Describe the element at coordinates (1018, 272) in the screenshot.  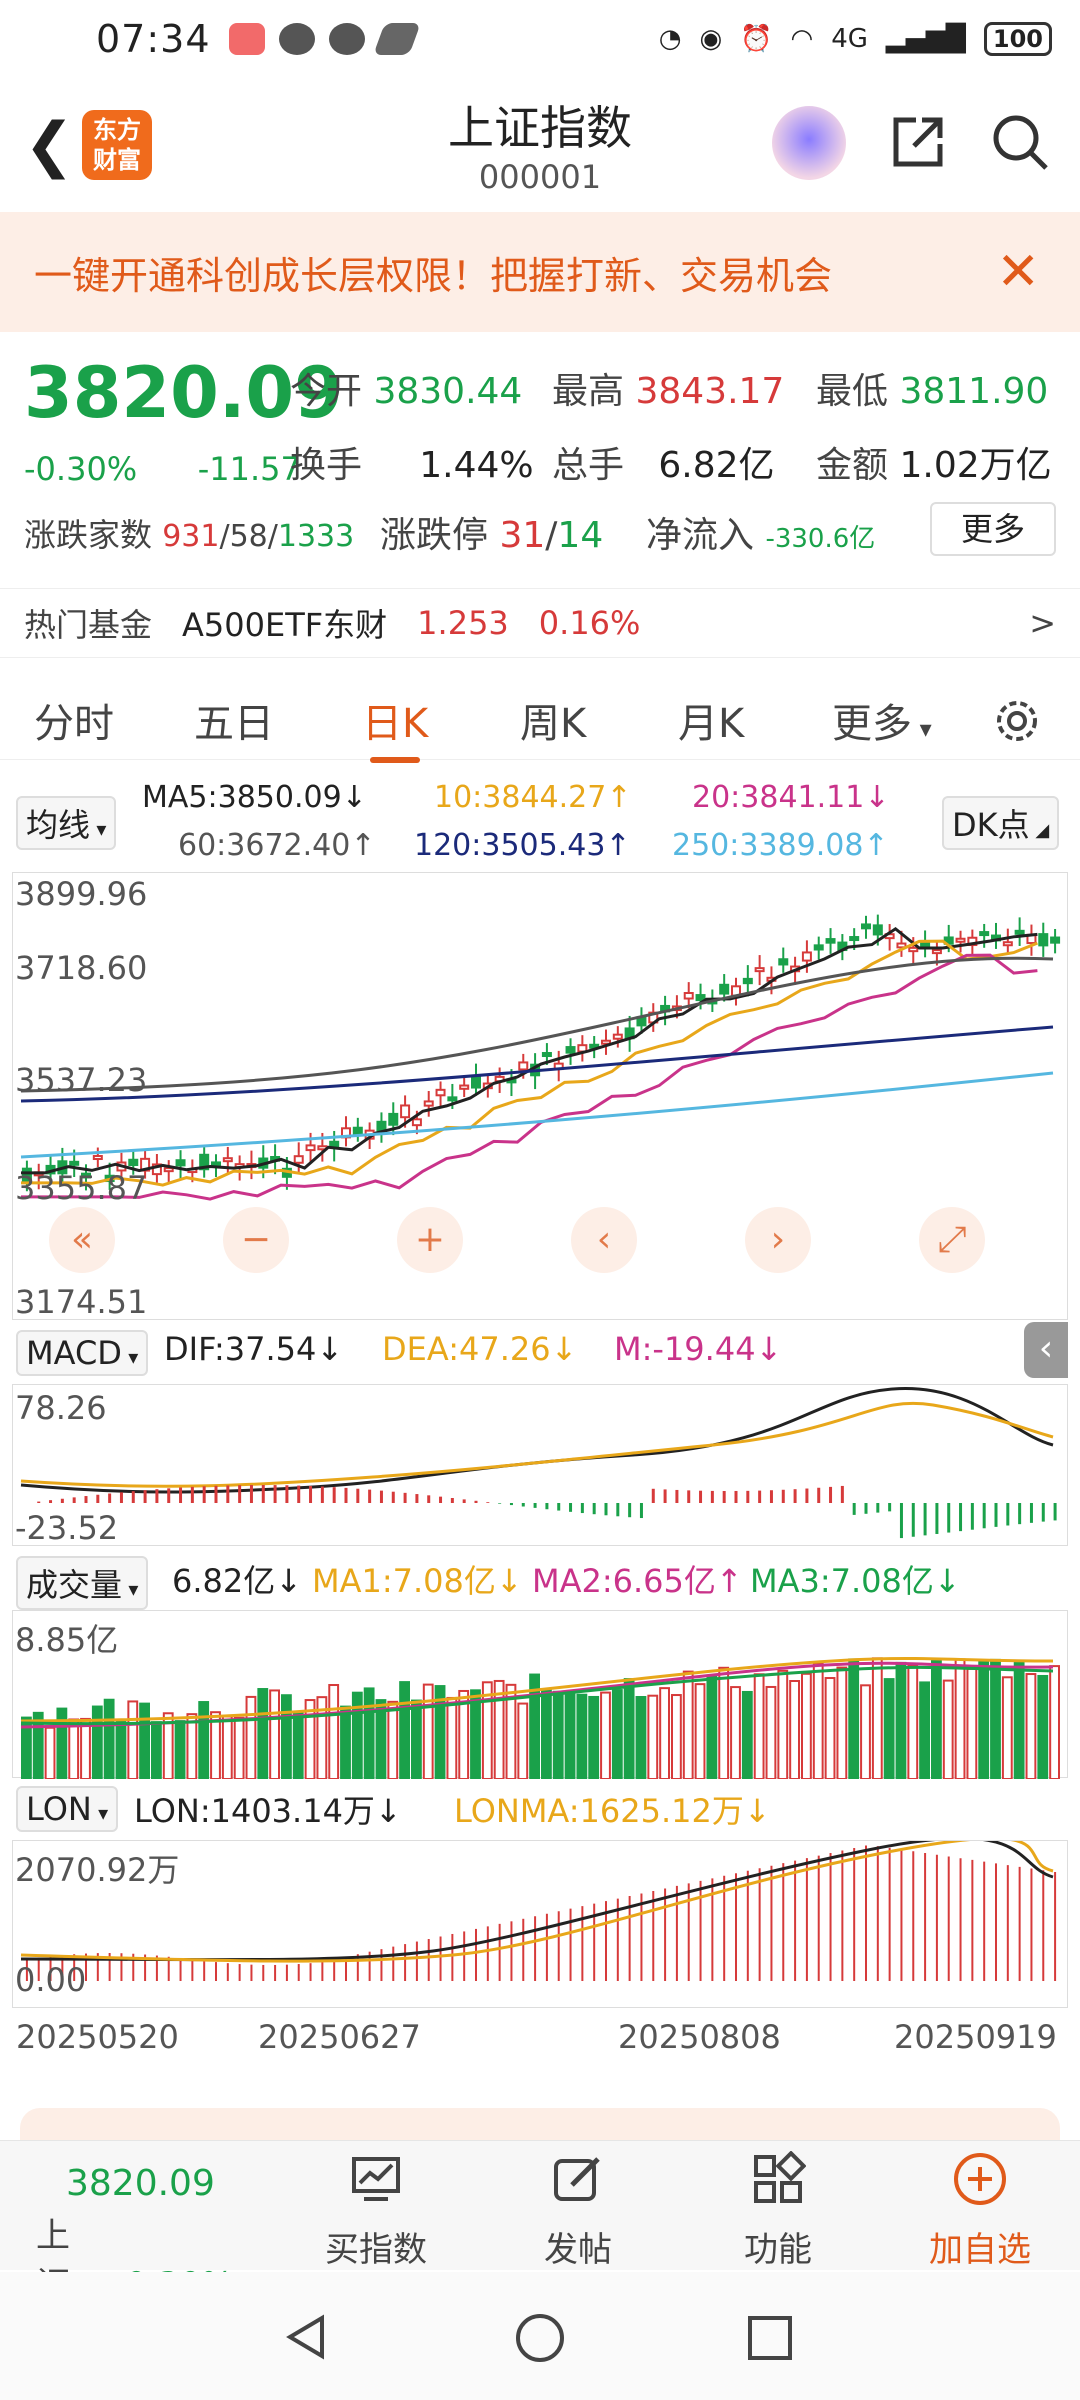
I see `close-icon: ✕` at that location.